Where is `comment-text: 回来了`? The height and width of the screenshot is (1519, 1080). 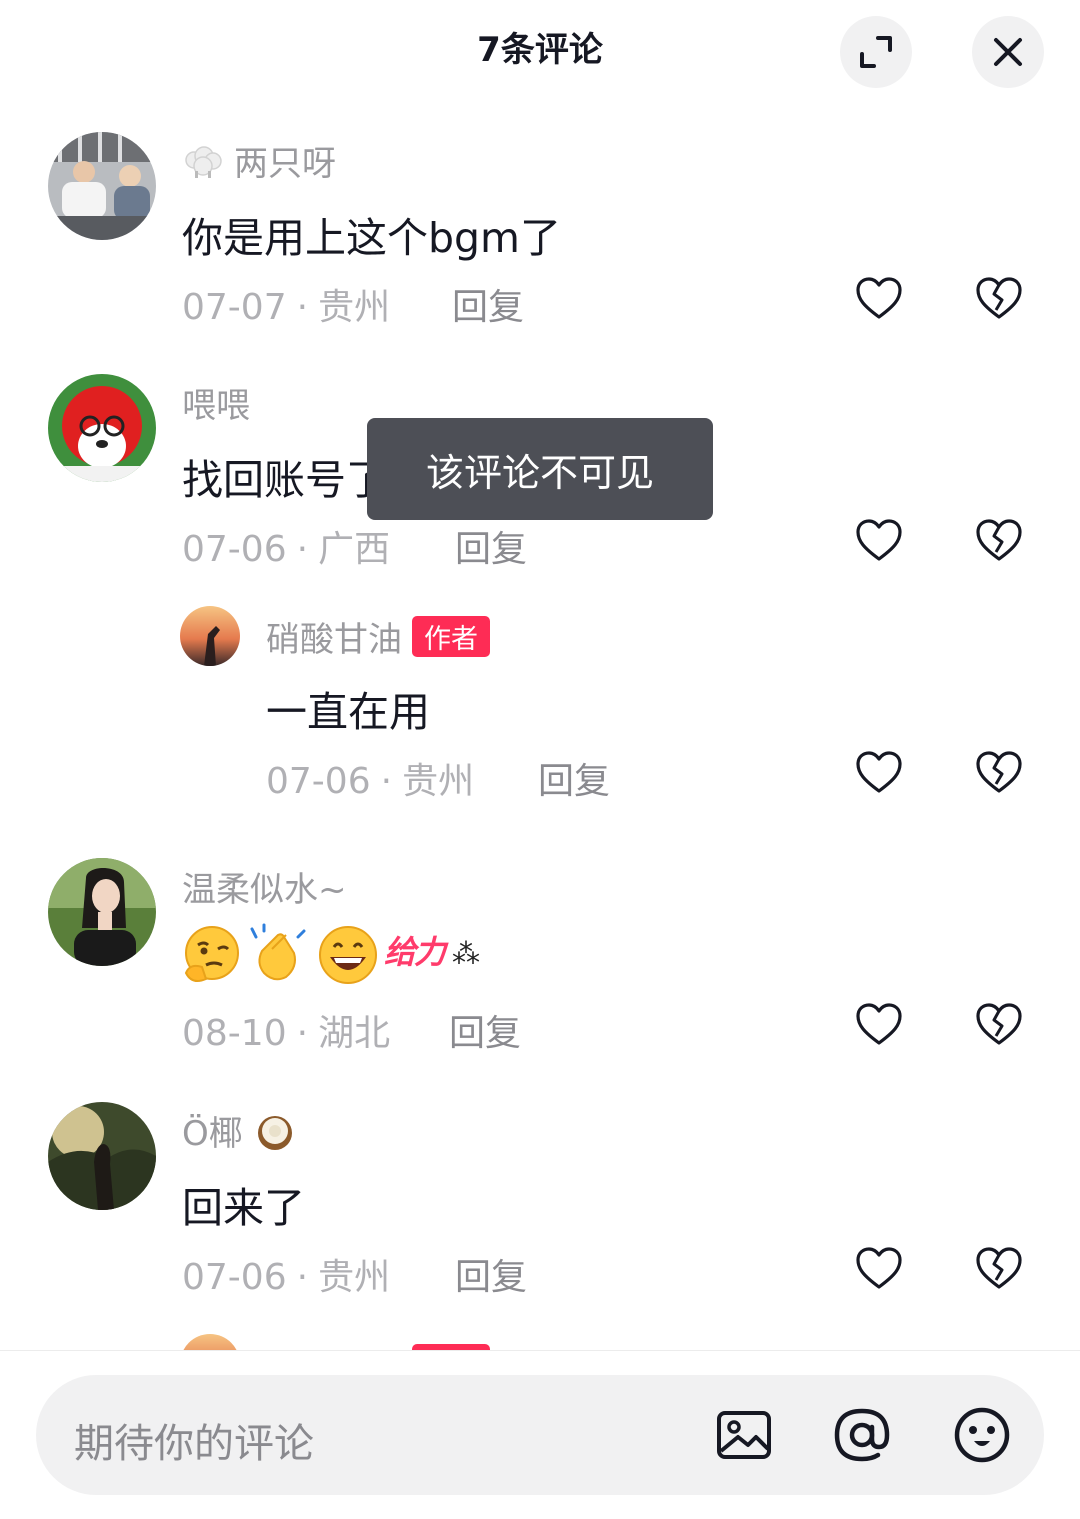 comment-text: 回来了 is located at coordinates (243, 1208).